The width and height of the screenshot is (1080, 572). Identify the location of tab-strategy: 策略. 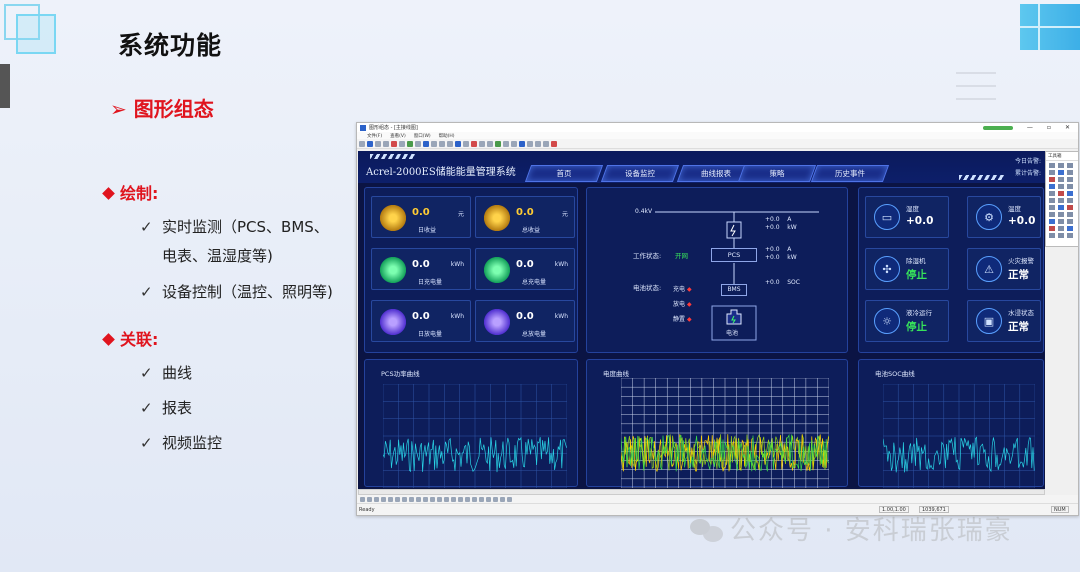
(777, 173).